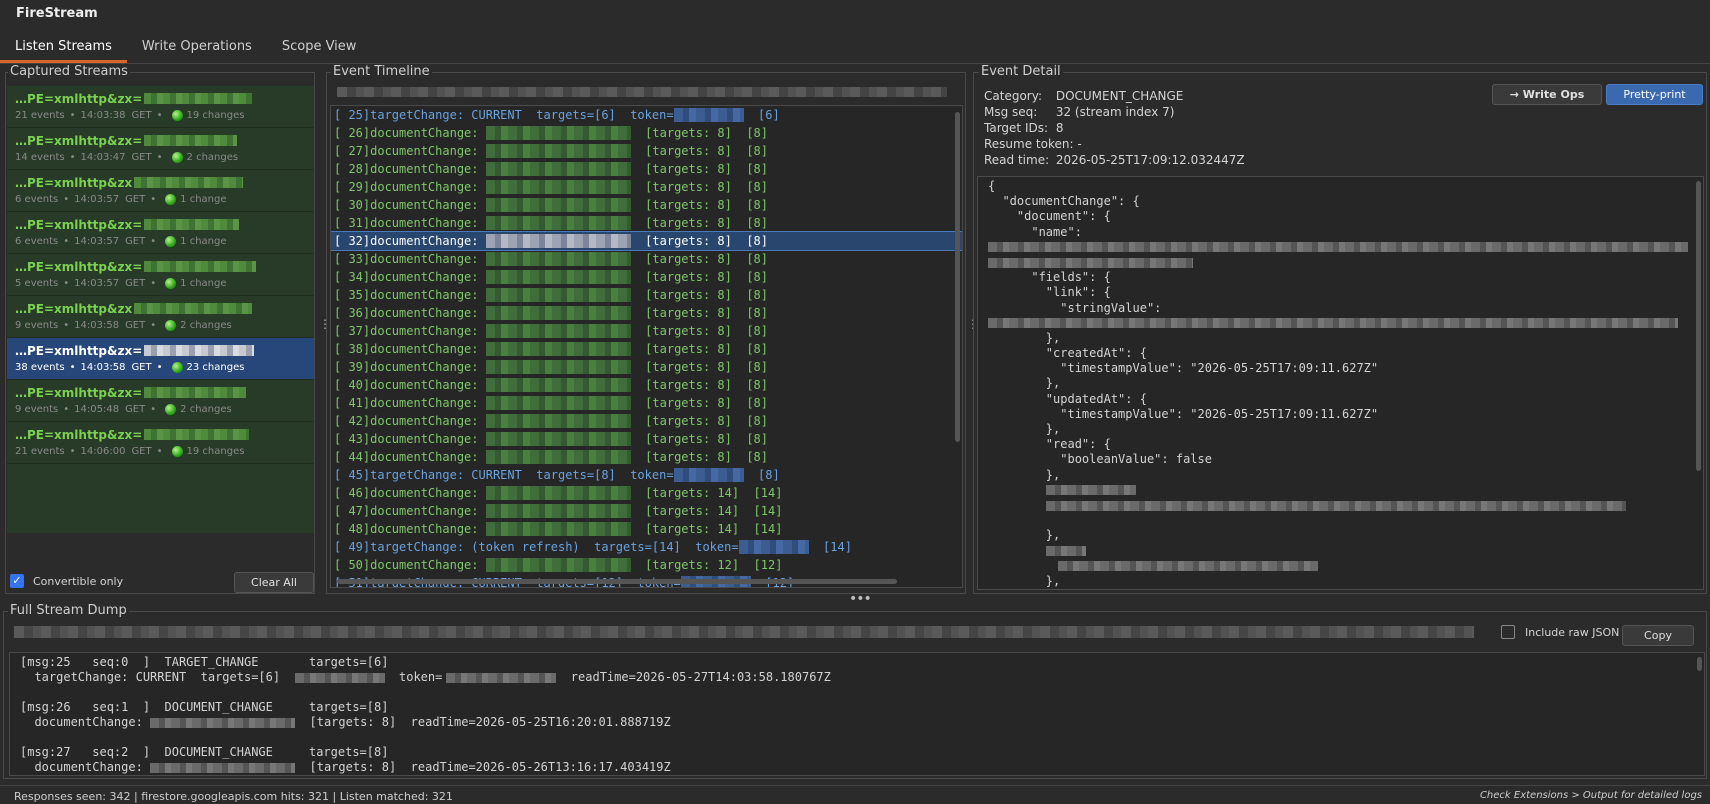 This screenshot has width=1710, height=804. What do you see at coordinates (646, 457) in the screenshot?
I see `timeline-document-change-row: [ 44] documentChange: [targets: 8] [8]` at bounding box center [646, 457].